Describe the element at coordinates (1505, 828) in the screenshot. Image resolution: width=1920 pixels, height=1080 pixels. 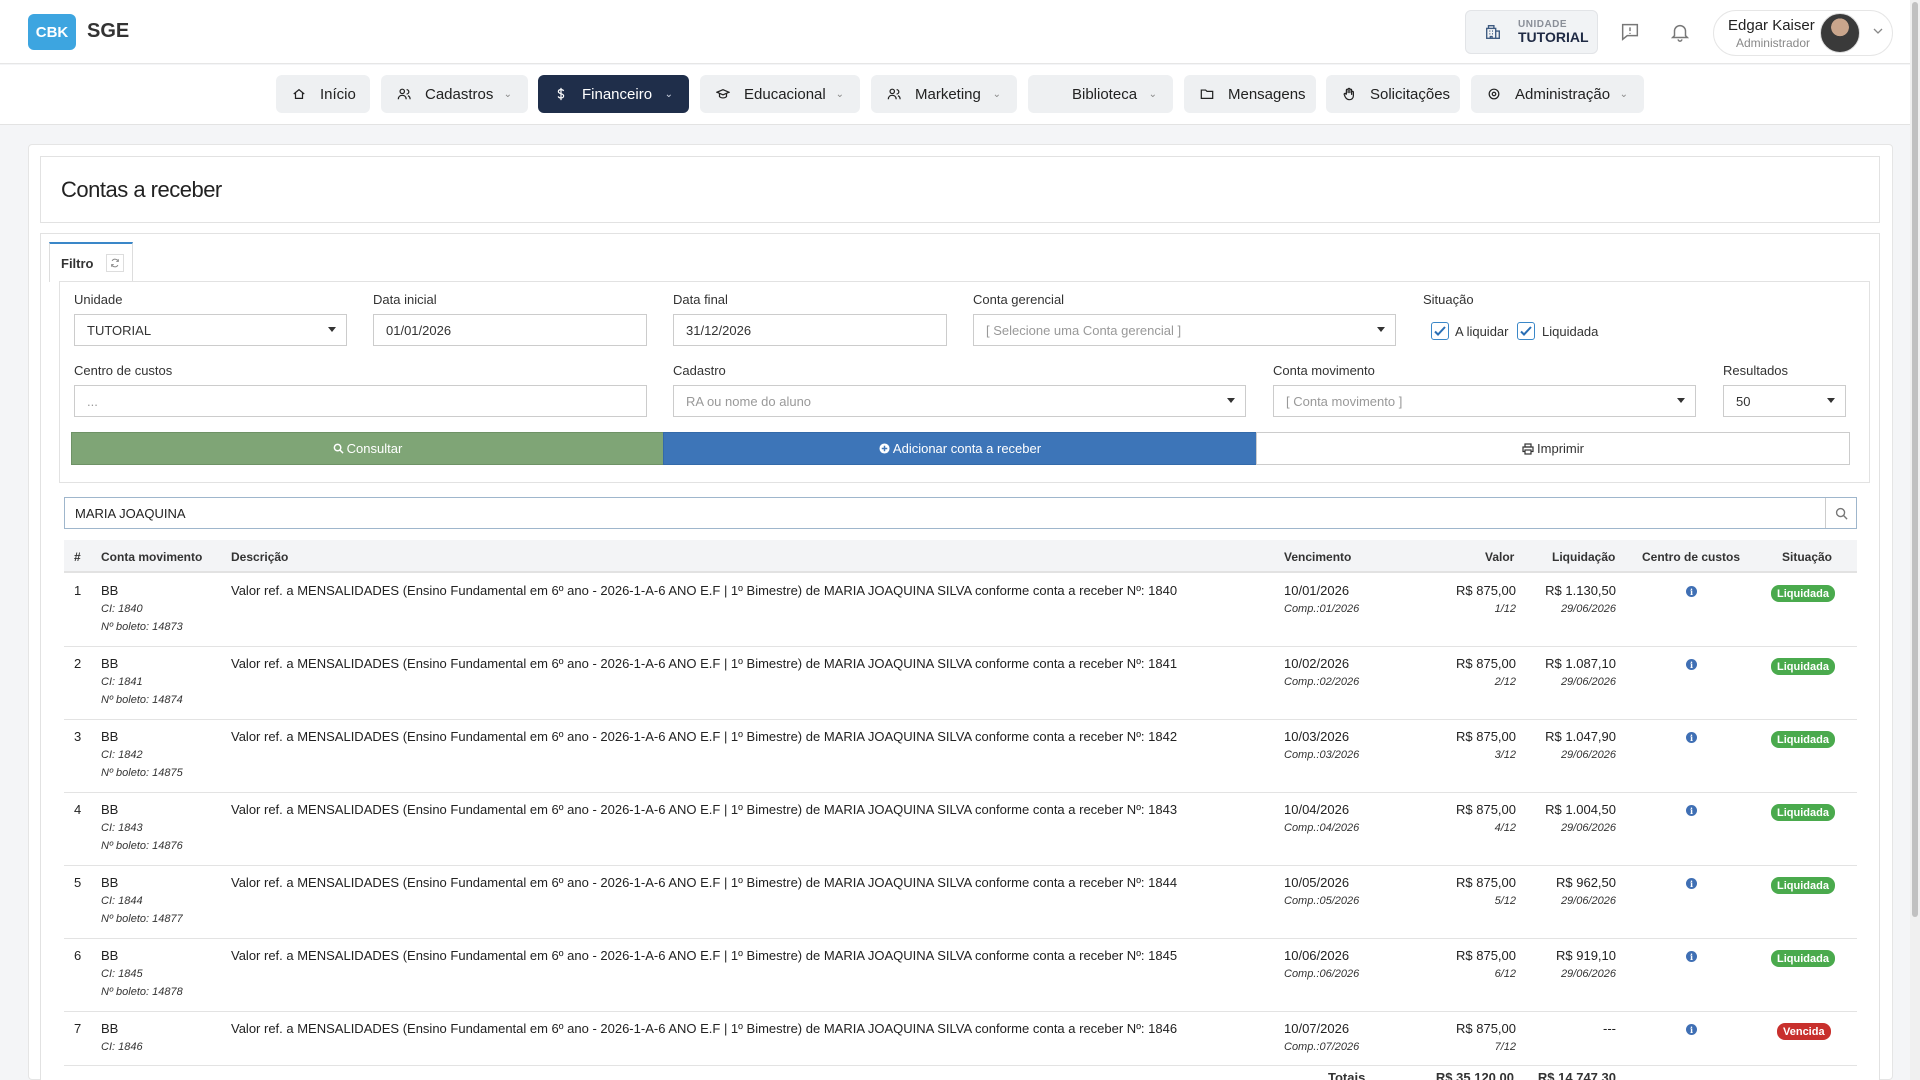
I see `row-parcela: 4/12` at that location.